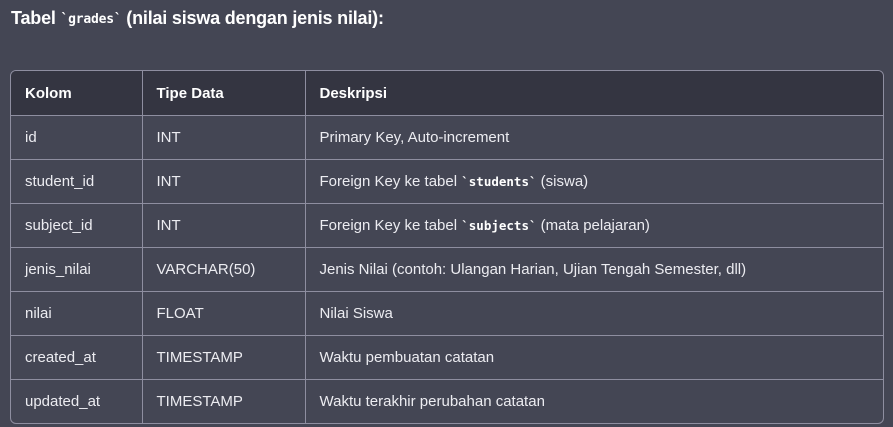 Image resolution: width=893 pixels, height=427 pixels. I want to click on deskripsi-text: Waktu terakhir perubahan catatan, so click(432, 401).